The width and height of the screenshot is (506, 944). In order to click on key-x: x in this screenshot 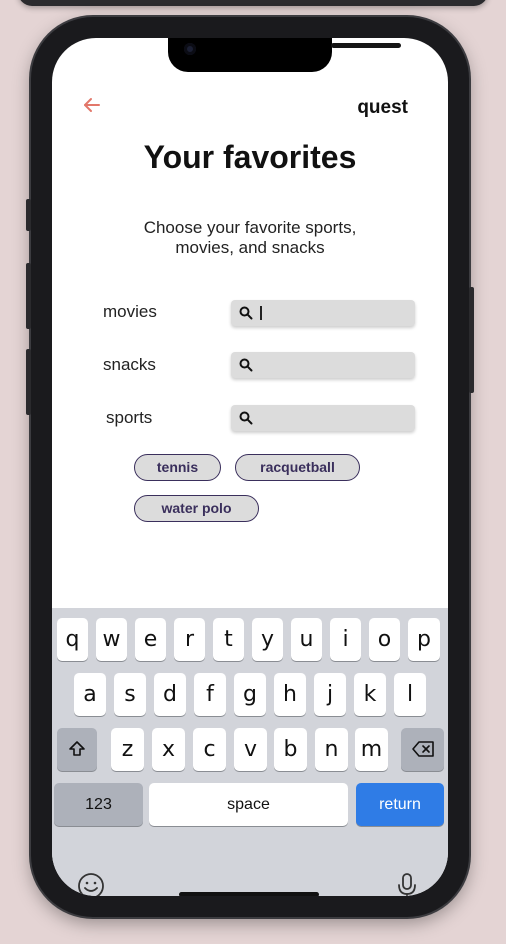, I will do `click(168, 749)`.